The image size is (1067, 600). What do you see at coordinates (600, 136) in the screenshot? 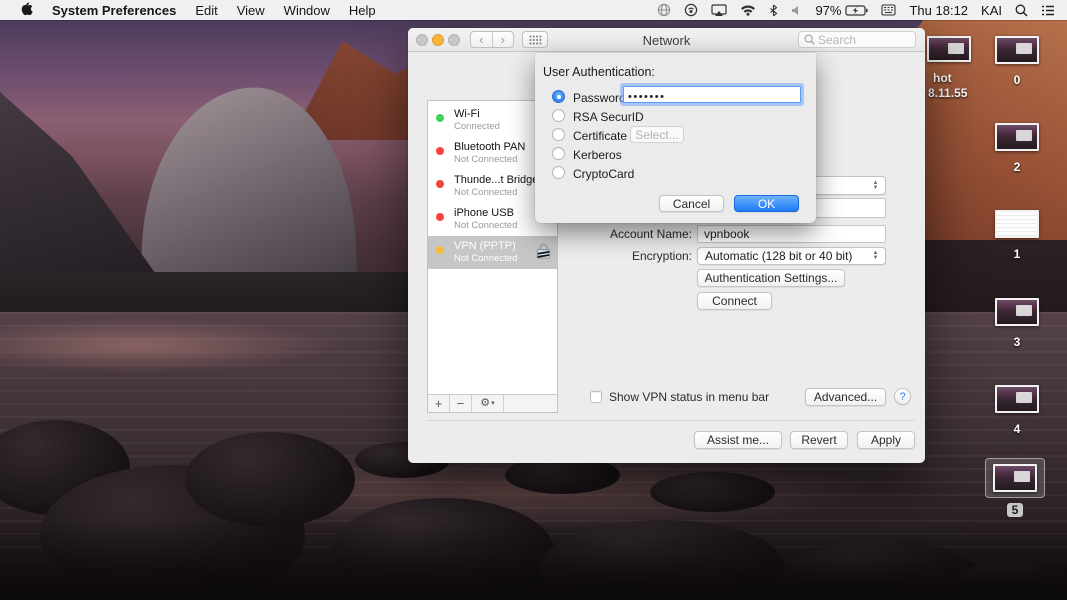
I see `radio-certificate-label: Certificate` at bounding box center [600, 136].